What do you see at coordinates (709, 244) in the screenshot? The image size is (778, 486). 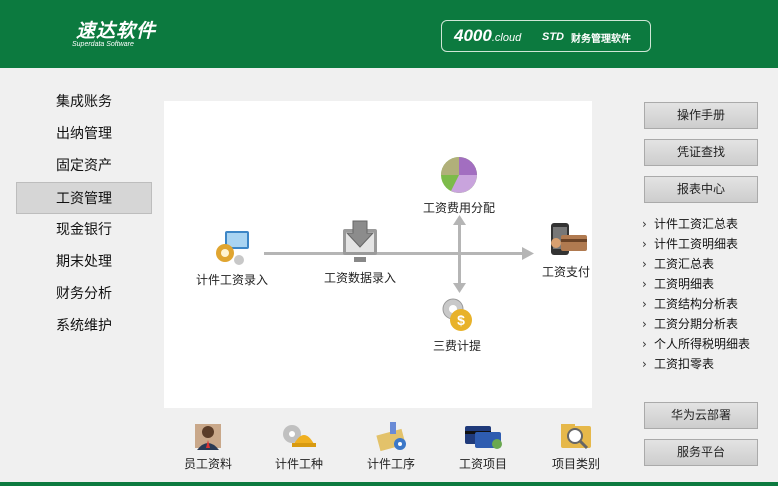 I see `report-link: › 计件工资明细表` at bounding box center [709, 244].